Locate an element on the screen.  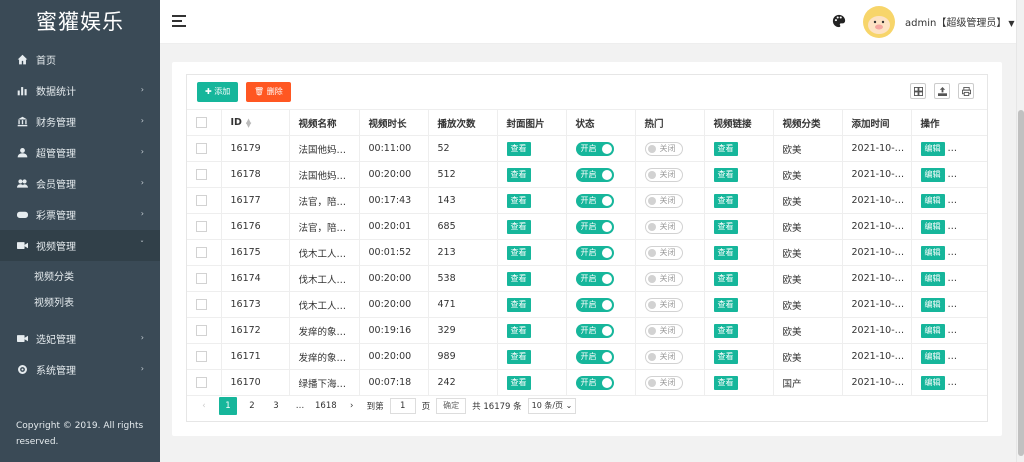
sidebar-item-home: 首页 is located at coordinates (80, 59).